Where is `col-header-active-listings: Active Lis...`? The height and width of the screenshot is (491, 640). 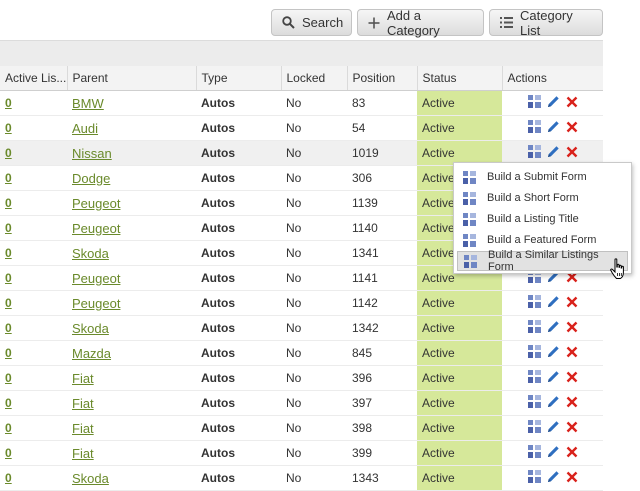 col-header-active-listings: Active Lis... is located at coordinates (34, 78).